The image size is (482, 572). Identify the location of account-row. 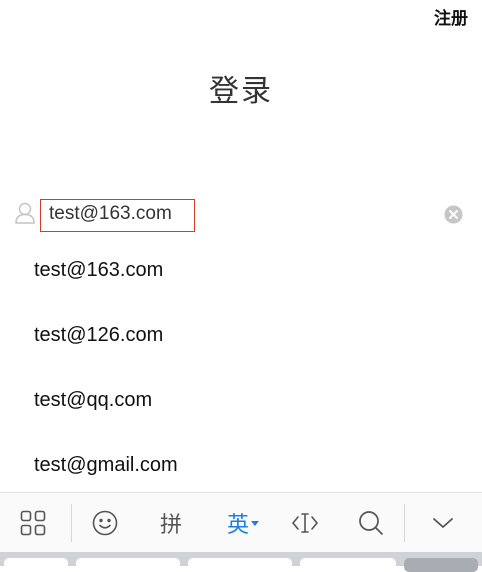
(241, 218).